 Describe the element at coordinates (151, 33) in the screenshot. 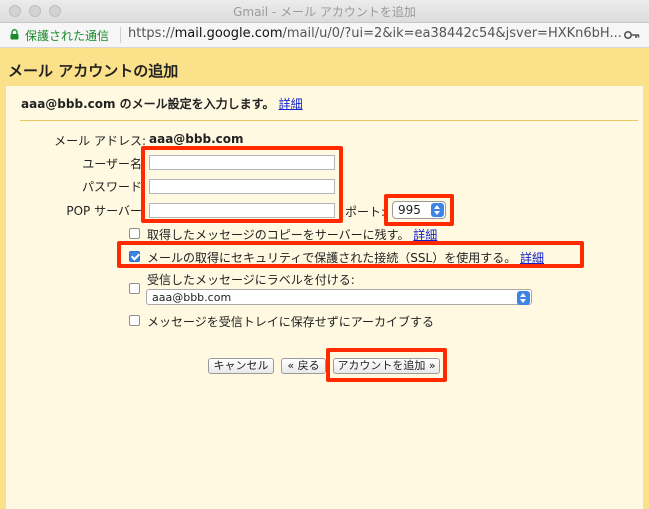

I see `url-scheme: https://` at that location.